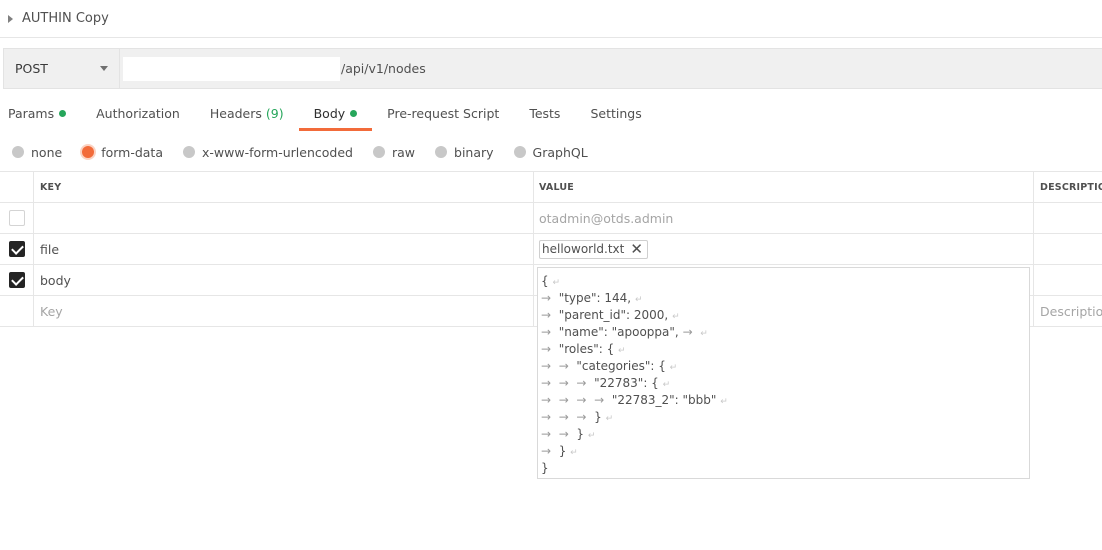 This screenshot has width=1102, height=550. I want to click on code-line: → "roles": { ↵, so click(583, 349).